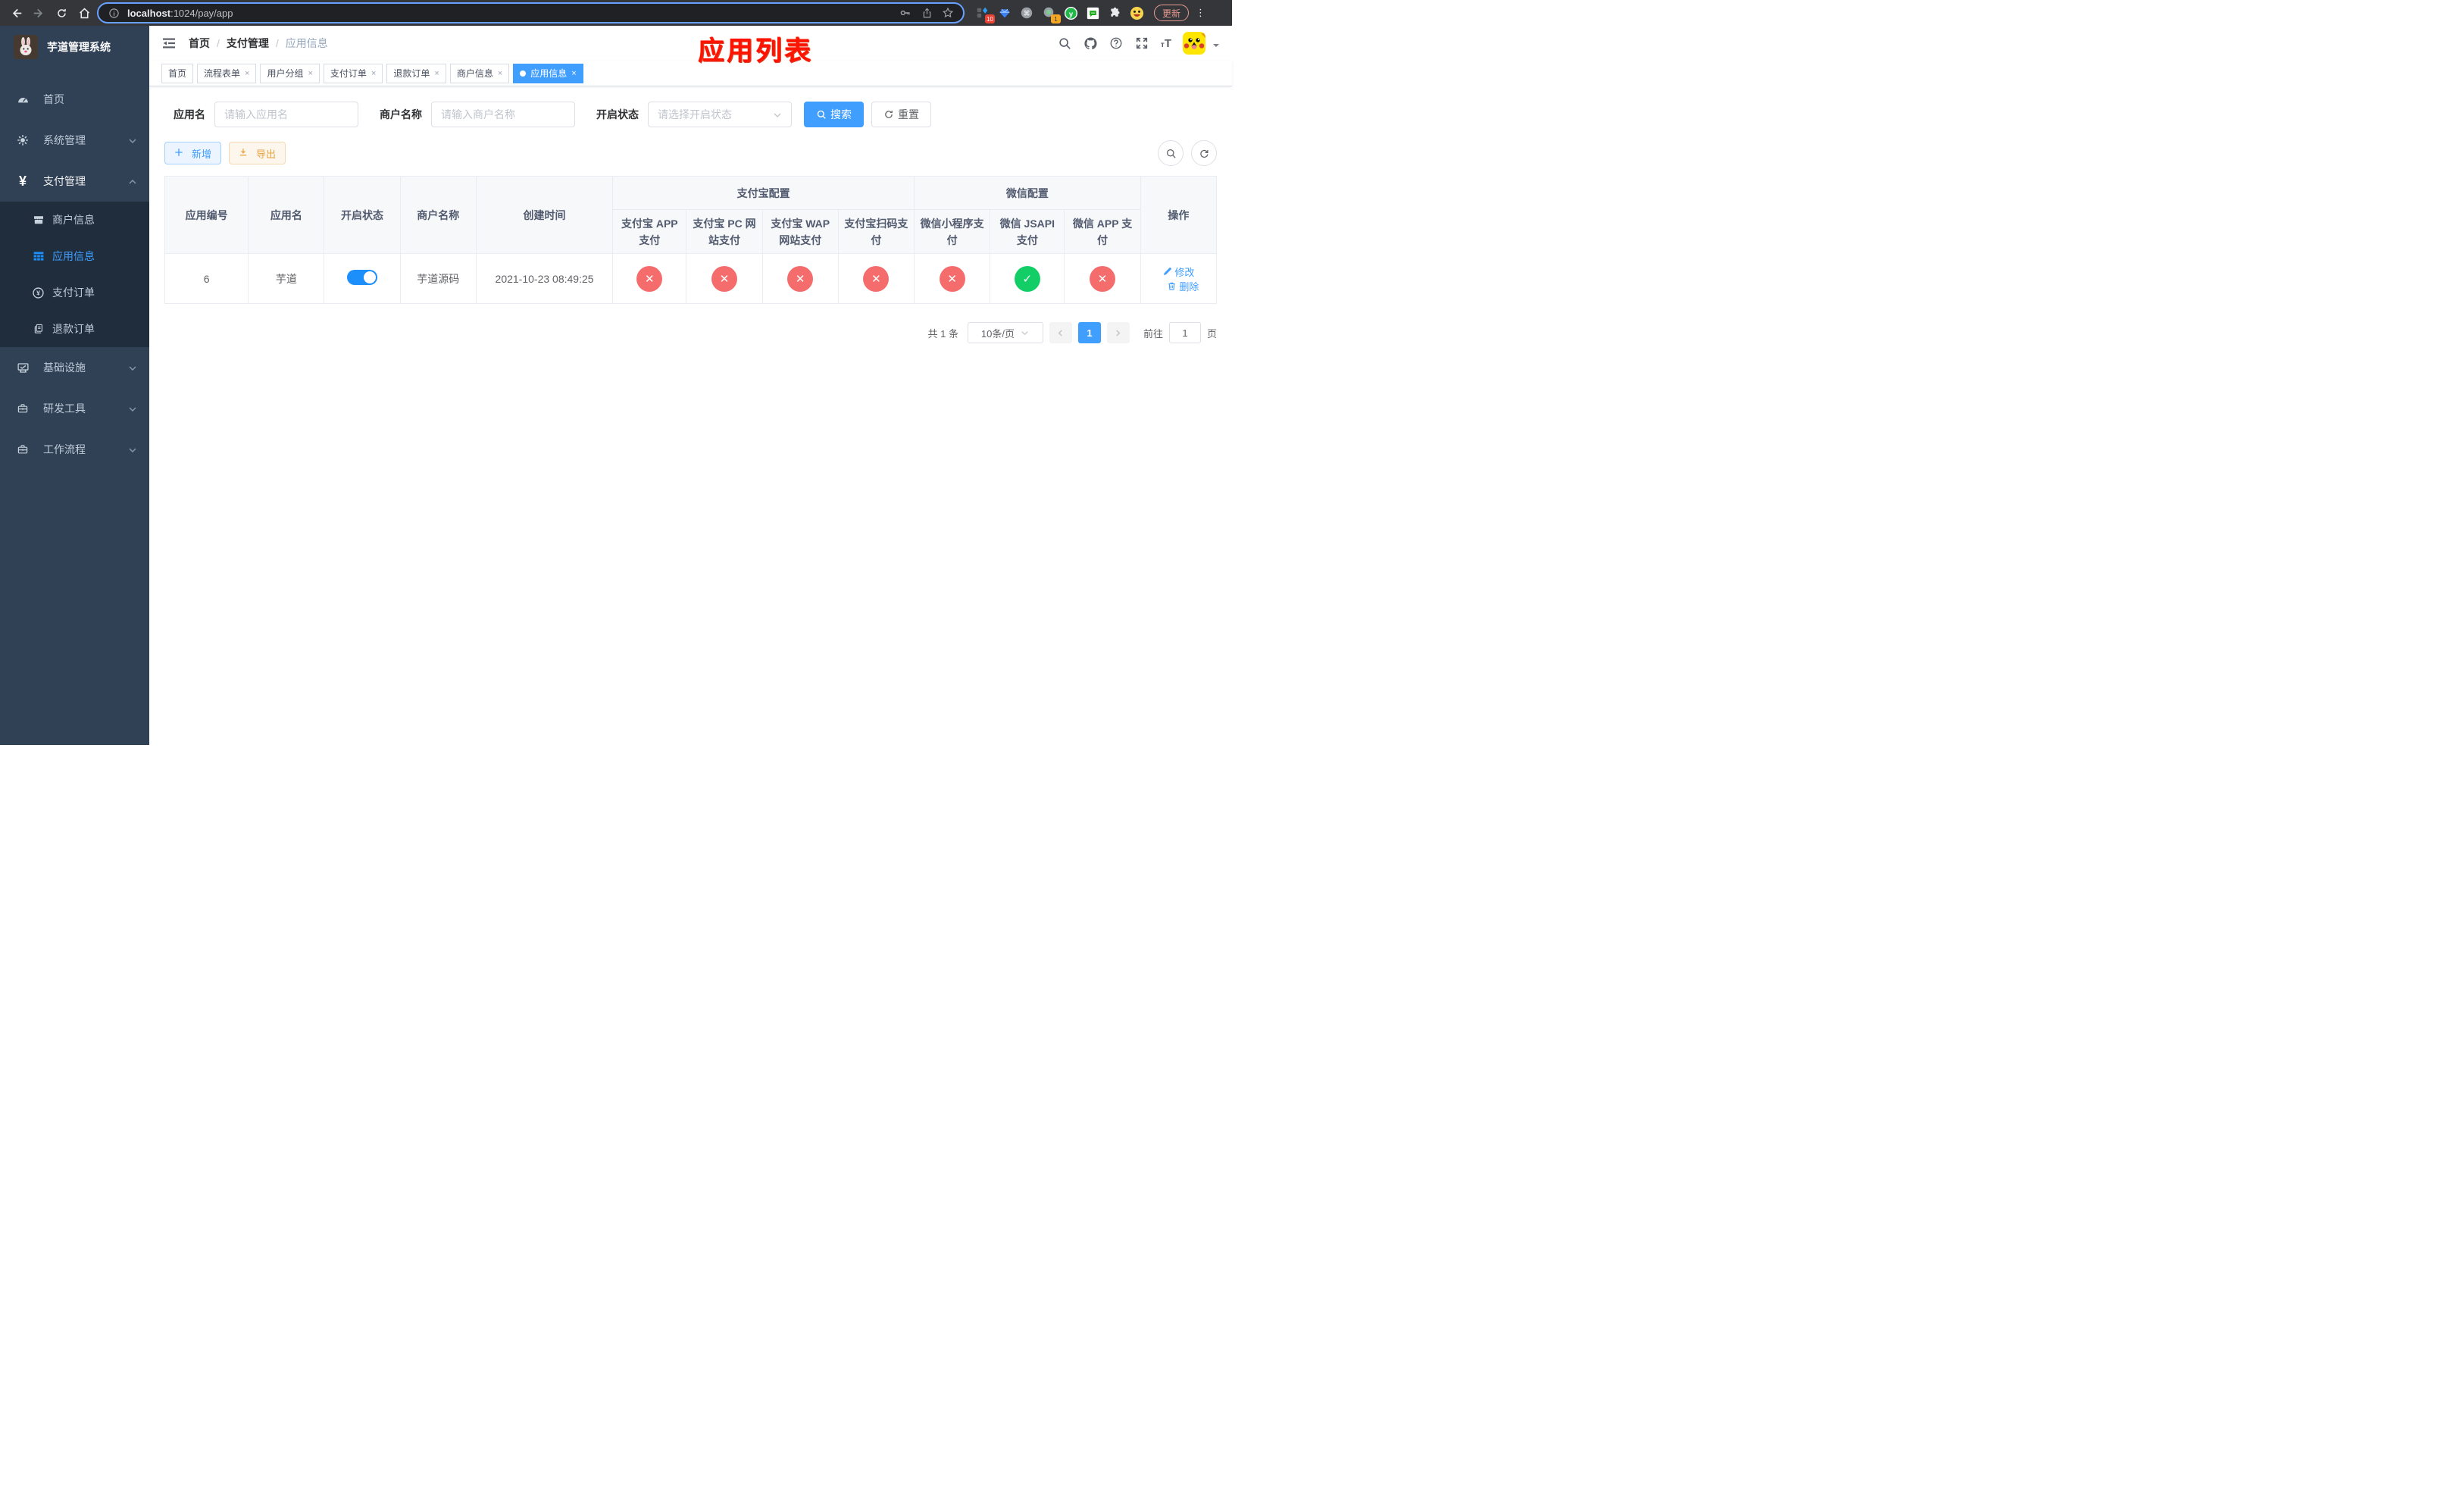 The width and height of the screenshot is (2464, 1490). I want to click on tab-refund-order: 退款订单 ×, so click(416, 73).